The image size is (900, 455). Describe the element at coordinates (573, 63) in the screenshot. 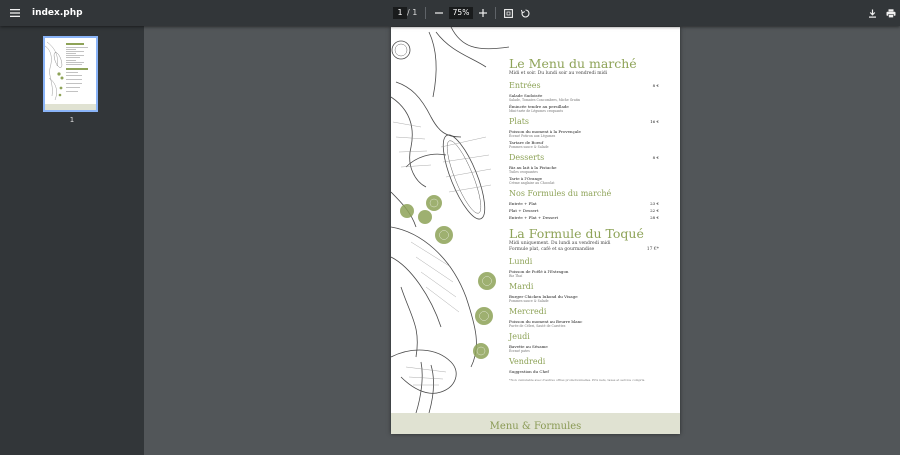

I see `menu-title: Le Menu du marché` at that location.